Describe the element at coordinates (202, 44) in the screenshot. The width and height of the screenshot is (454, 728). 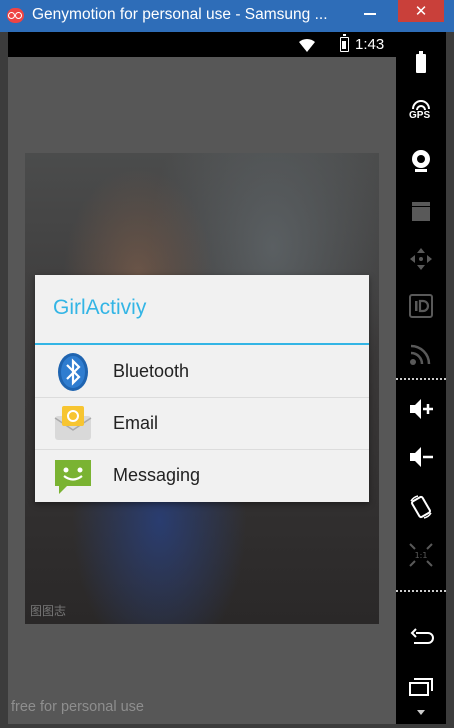
I see `status-bar: 1:43` at that location.